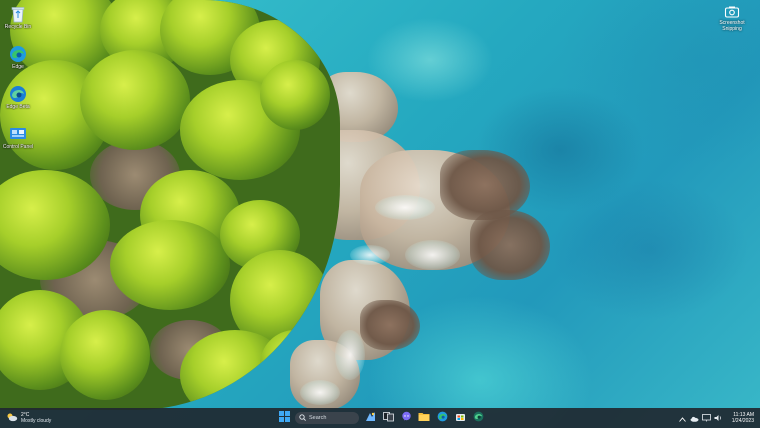 The height and width of the screenshot is (428, 760). I want to click on system-tray: 11:13 AM 1/24/2023, so click(717, 418).